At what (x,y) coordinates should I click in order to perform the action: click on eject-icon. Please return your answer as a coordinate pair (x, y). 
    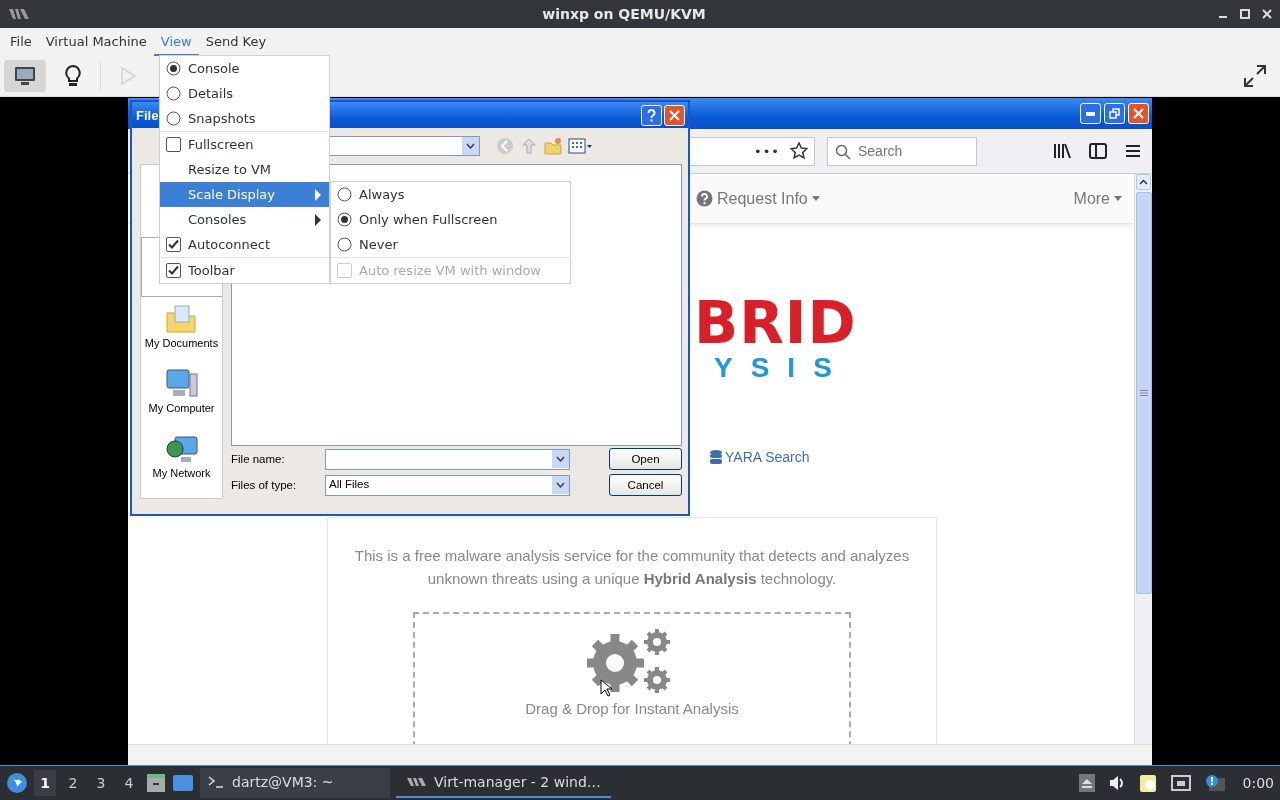
    Looking at the image, I should click on (1086, 783).